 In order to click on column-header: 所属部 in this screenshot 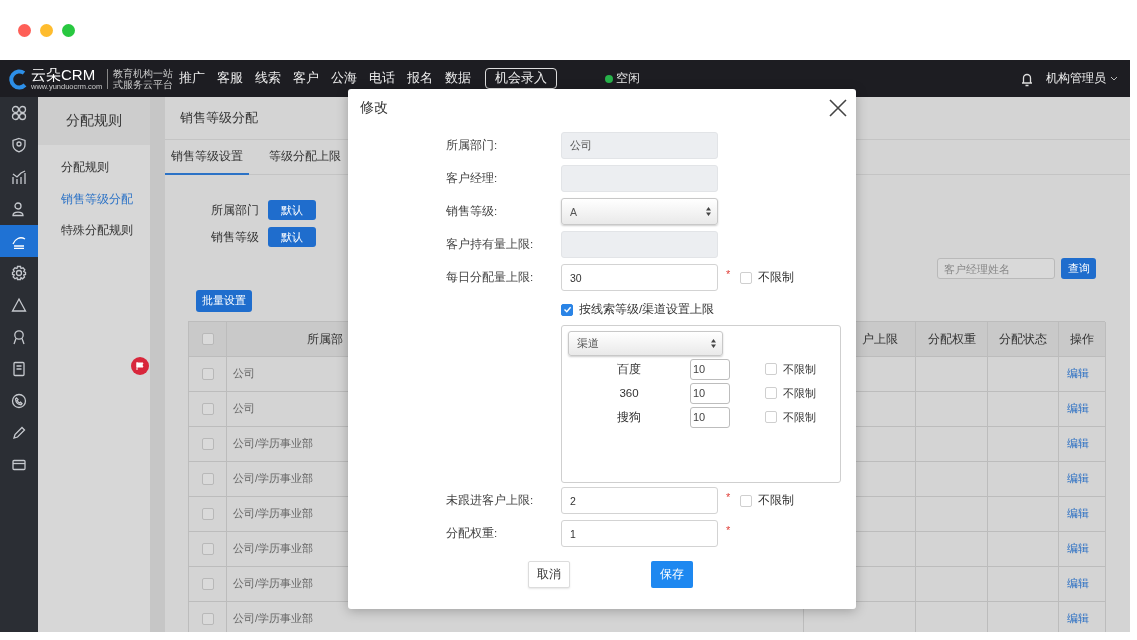, I will do `click(325, 339)`.